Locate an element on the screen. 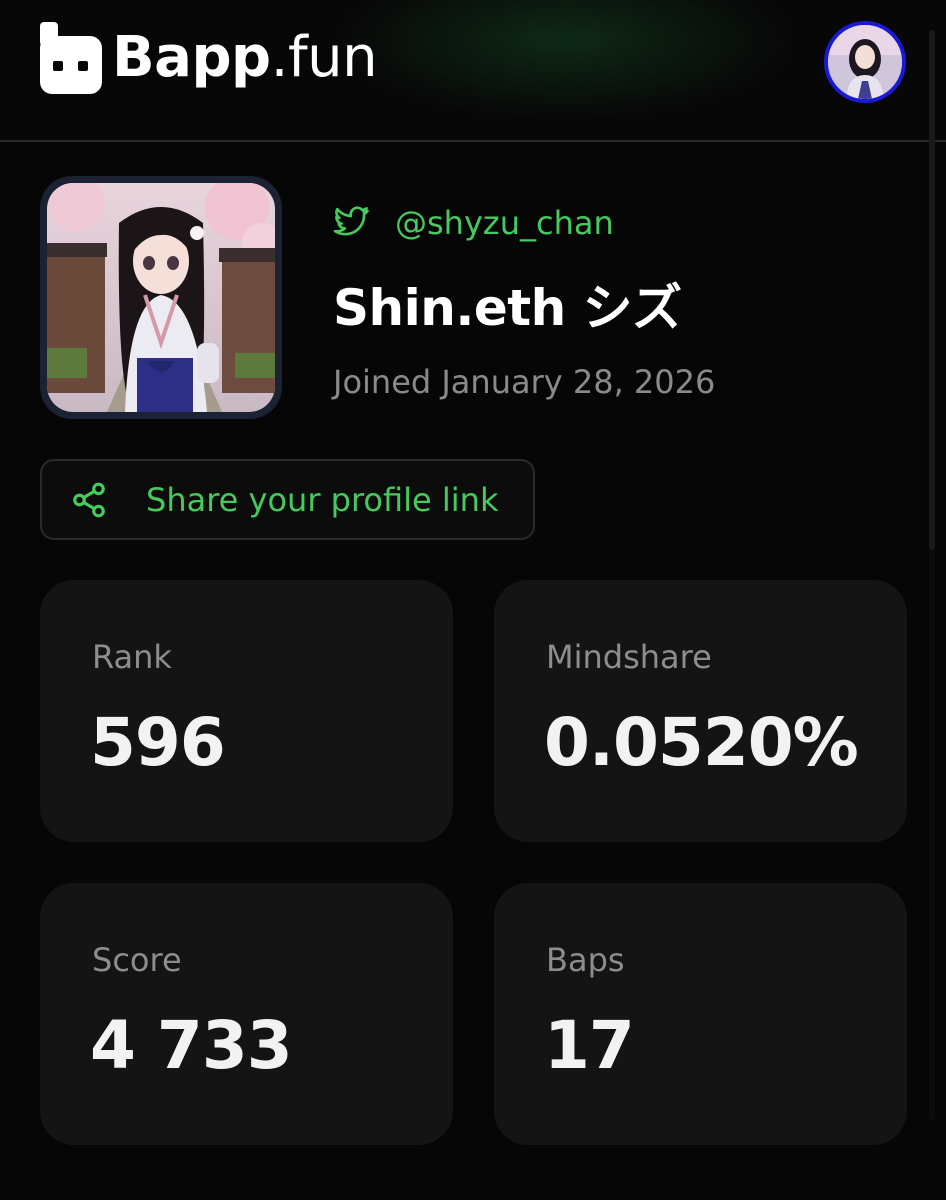  stat-value: 596 is located at coordinates (158, 742).